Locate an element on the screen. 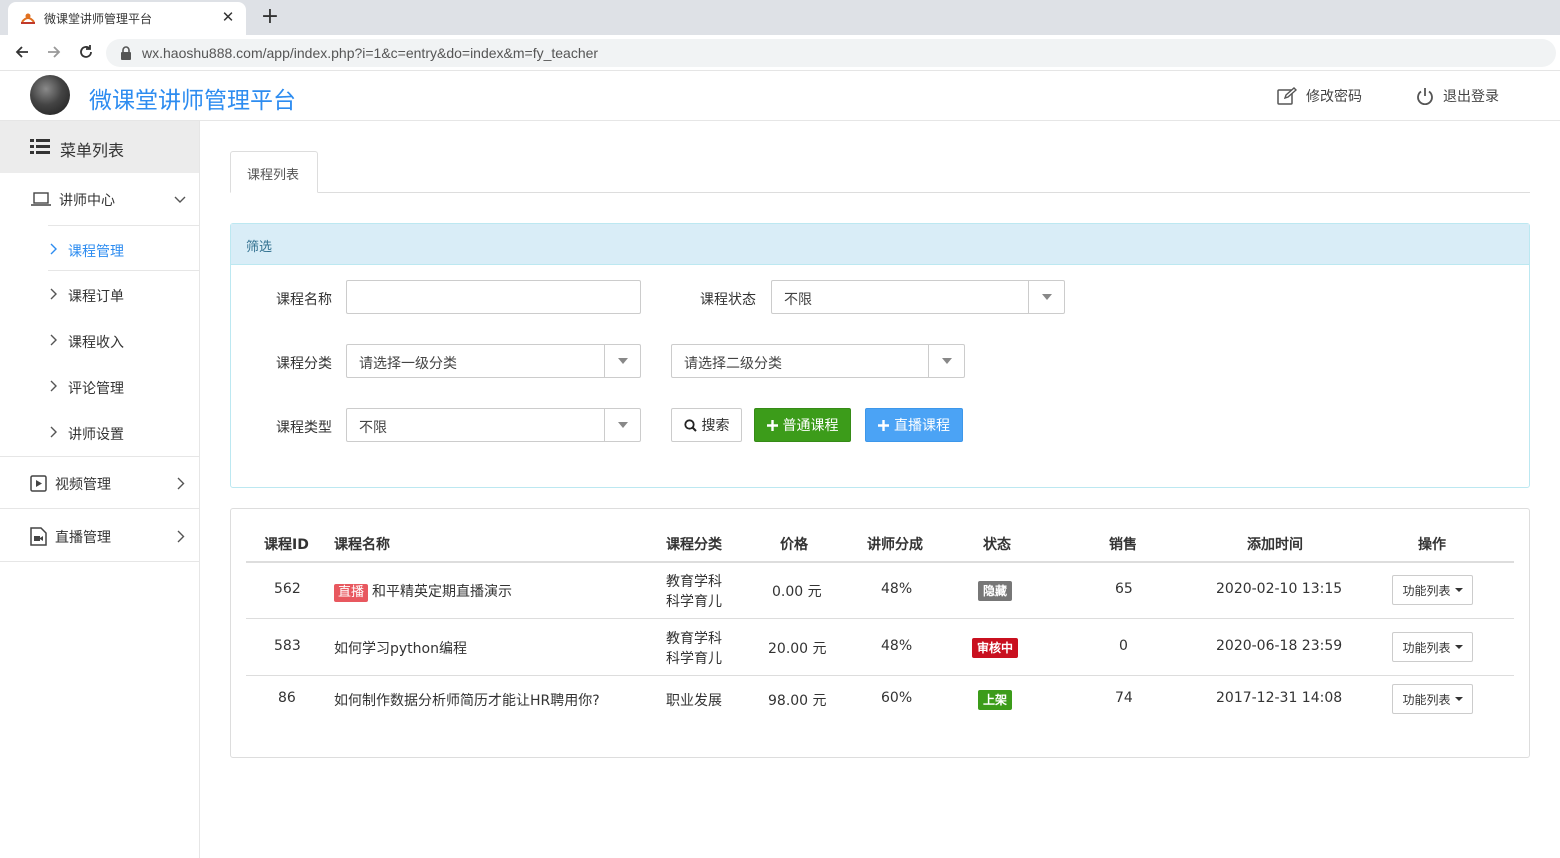 The width and height of the screenshot is (1560, 858). forward-icon is located at coordinates (54, 52).